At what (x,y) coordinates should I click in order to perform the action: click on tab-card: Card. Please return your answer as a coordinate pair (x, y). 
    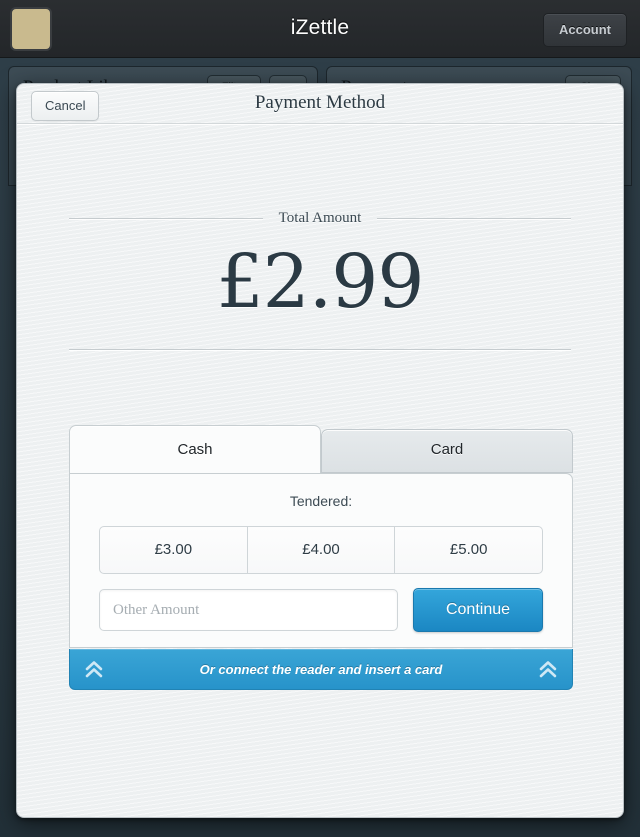
    Looking at the image, I should click on (447, 451).